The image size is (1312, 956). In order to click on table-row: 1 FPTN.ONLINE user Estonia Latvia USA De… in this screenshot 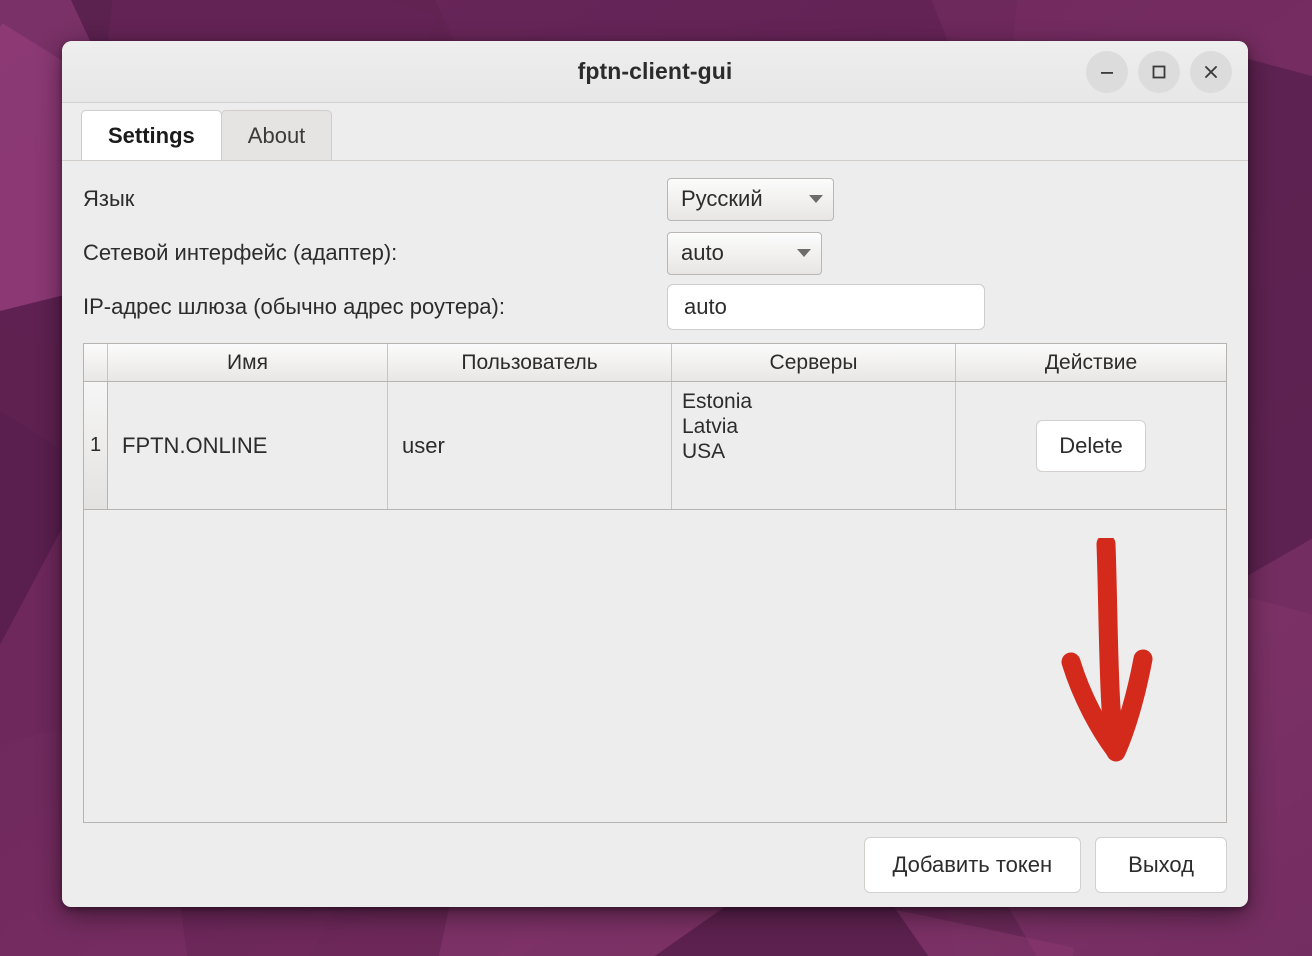, I will do `click(655, 446)`.